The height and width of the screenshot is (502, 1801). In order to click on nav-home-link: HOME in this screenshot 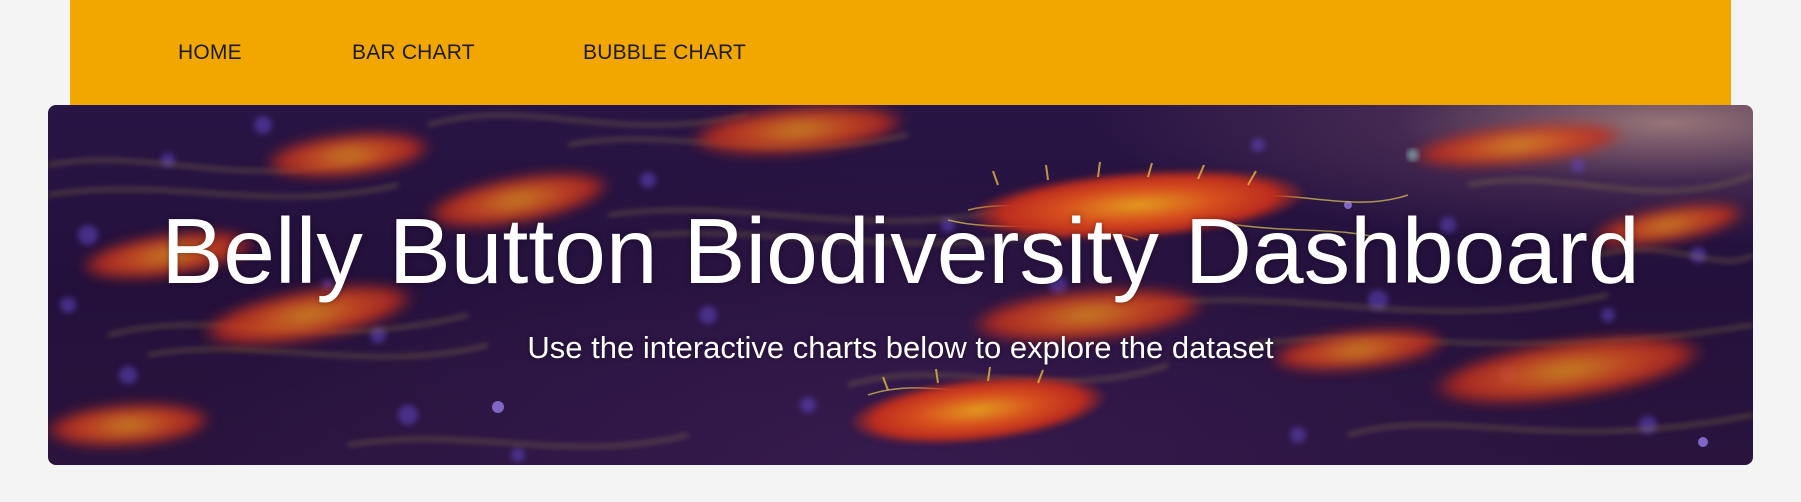, I will do `click(210, 53)`.